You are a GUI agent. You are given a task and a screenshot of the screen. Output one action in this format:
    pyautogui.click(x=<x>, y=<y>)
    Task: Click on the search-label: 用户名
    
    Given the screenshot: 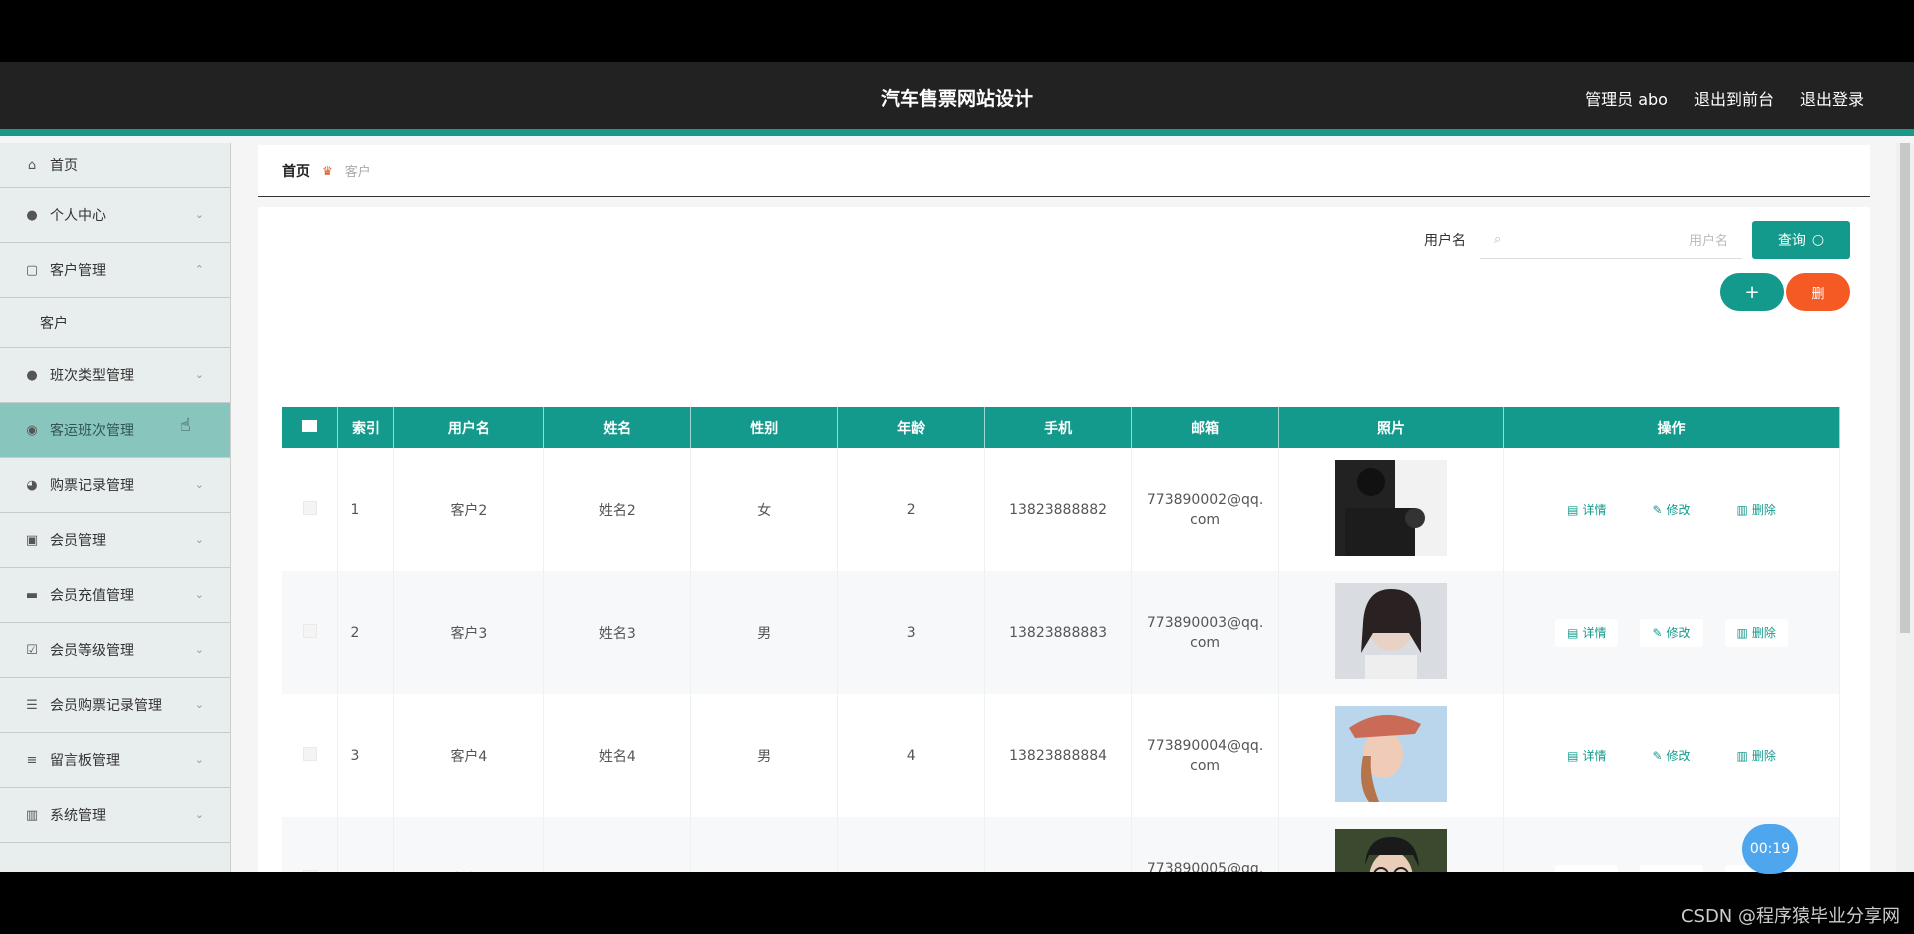 What is the action you would take?
    pyautogui.click(x=1445, y=241)
    